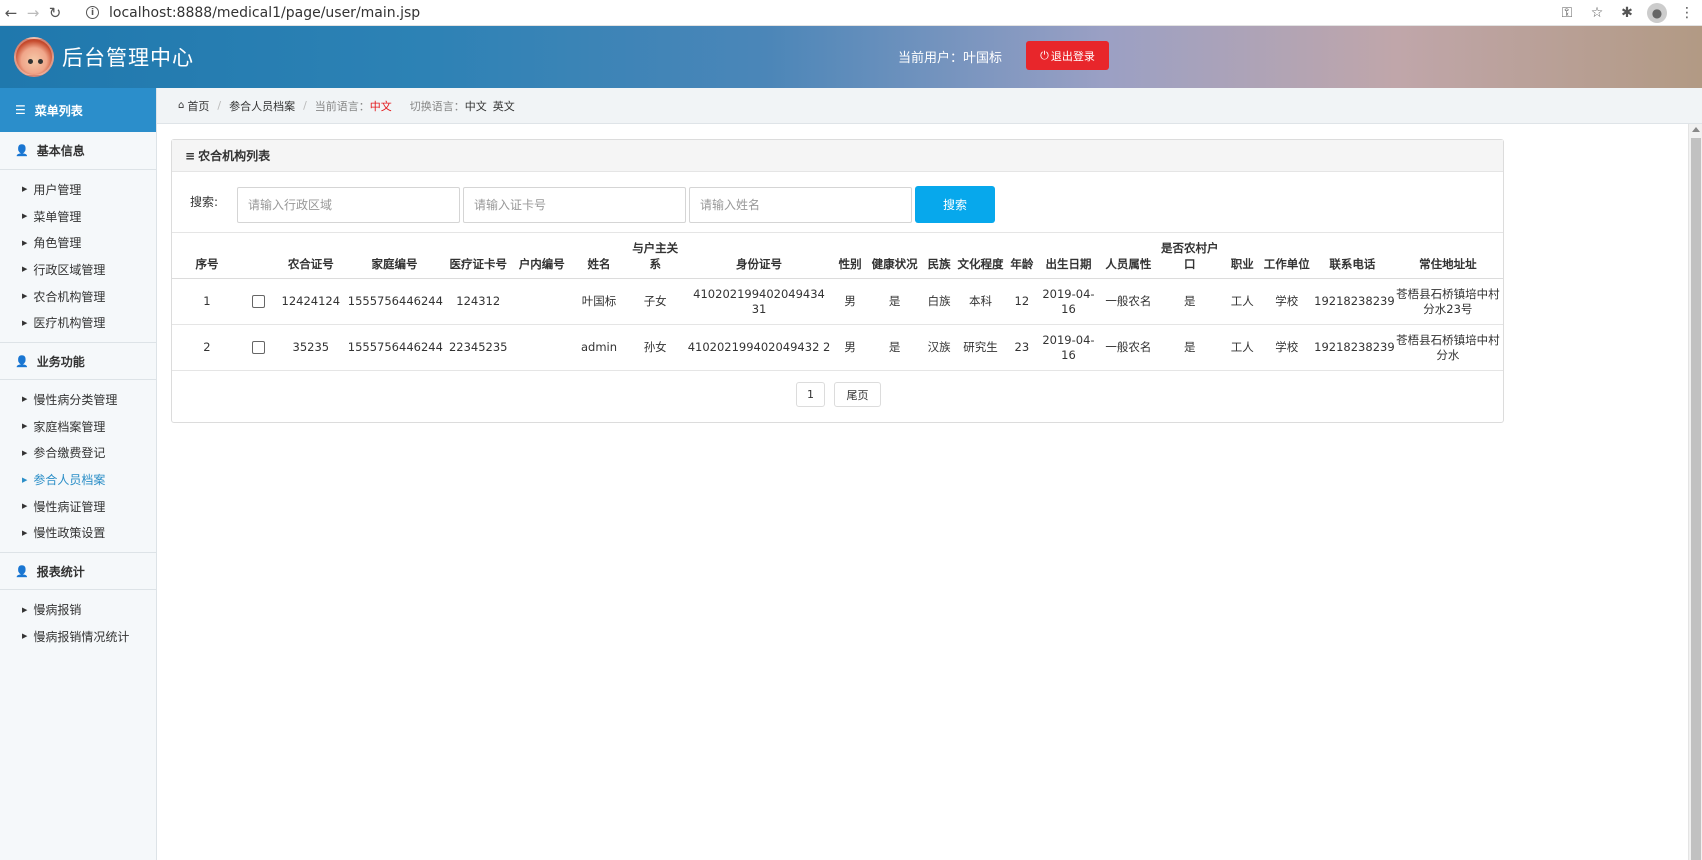 Image resolution: width=1702 pixels, height=860 pixels. Describe the element at coordinates (57, 216) in the screenshot. I see `sidebar-item-label: 菜单管理` at that location.